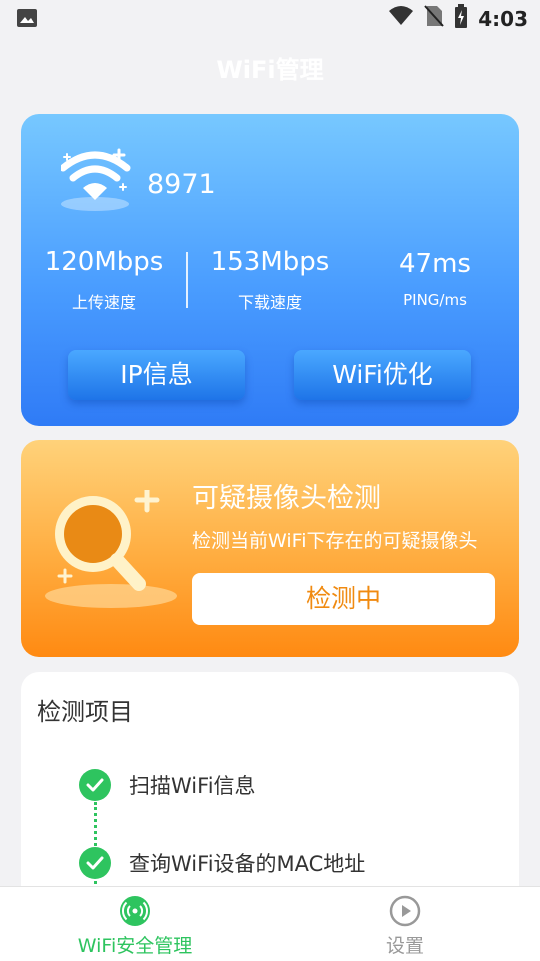 This screenshot has height=961, width=540. I want to click on tab-wifi-security-label: WiFi安全管理, so click(135, 946).